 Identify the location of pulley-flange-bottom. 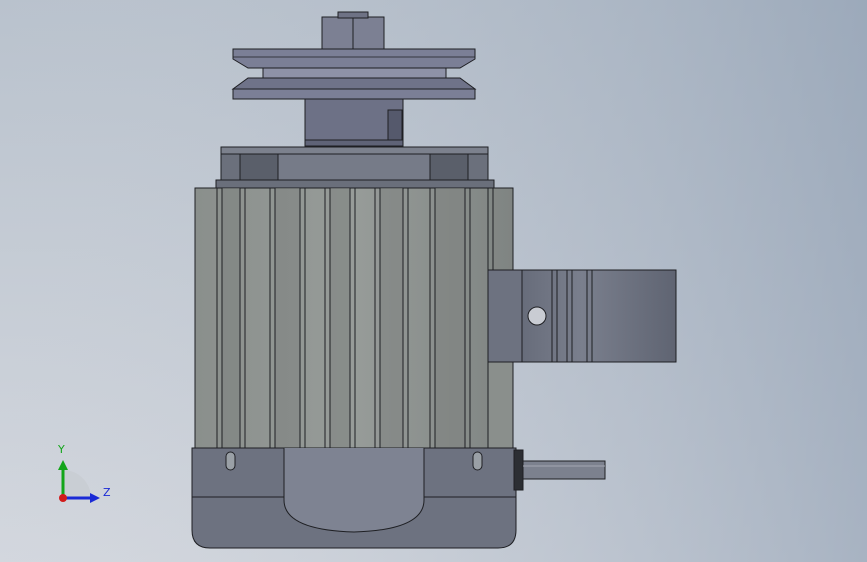
(354, 94).